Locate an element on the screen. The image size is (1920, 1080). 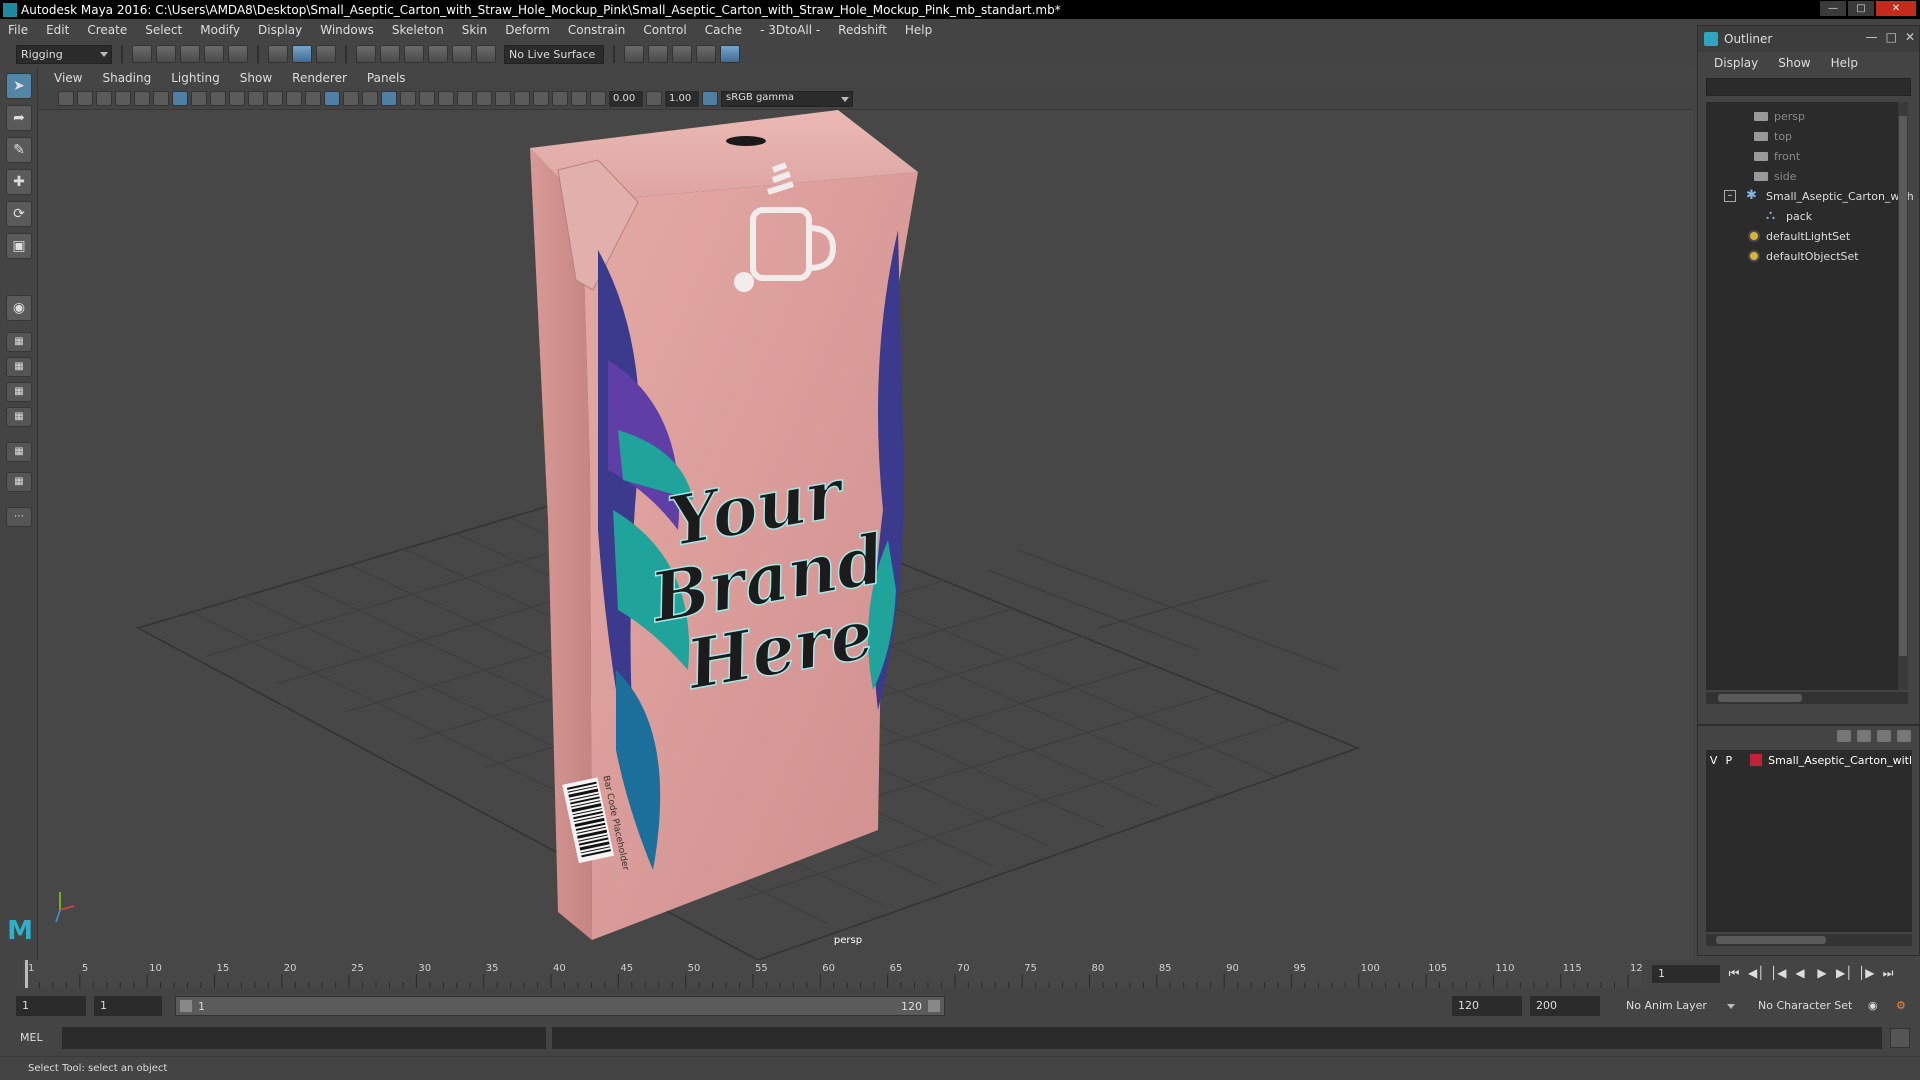
snap-surface-icon is located at coordinates (462, 54).